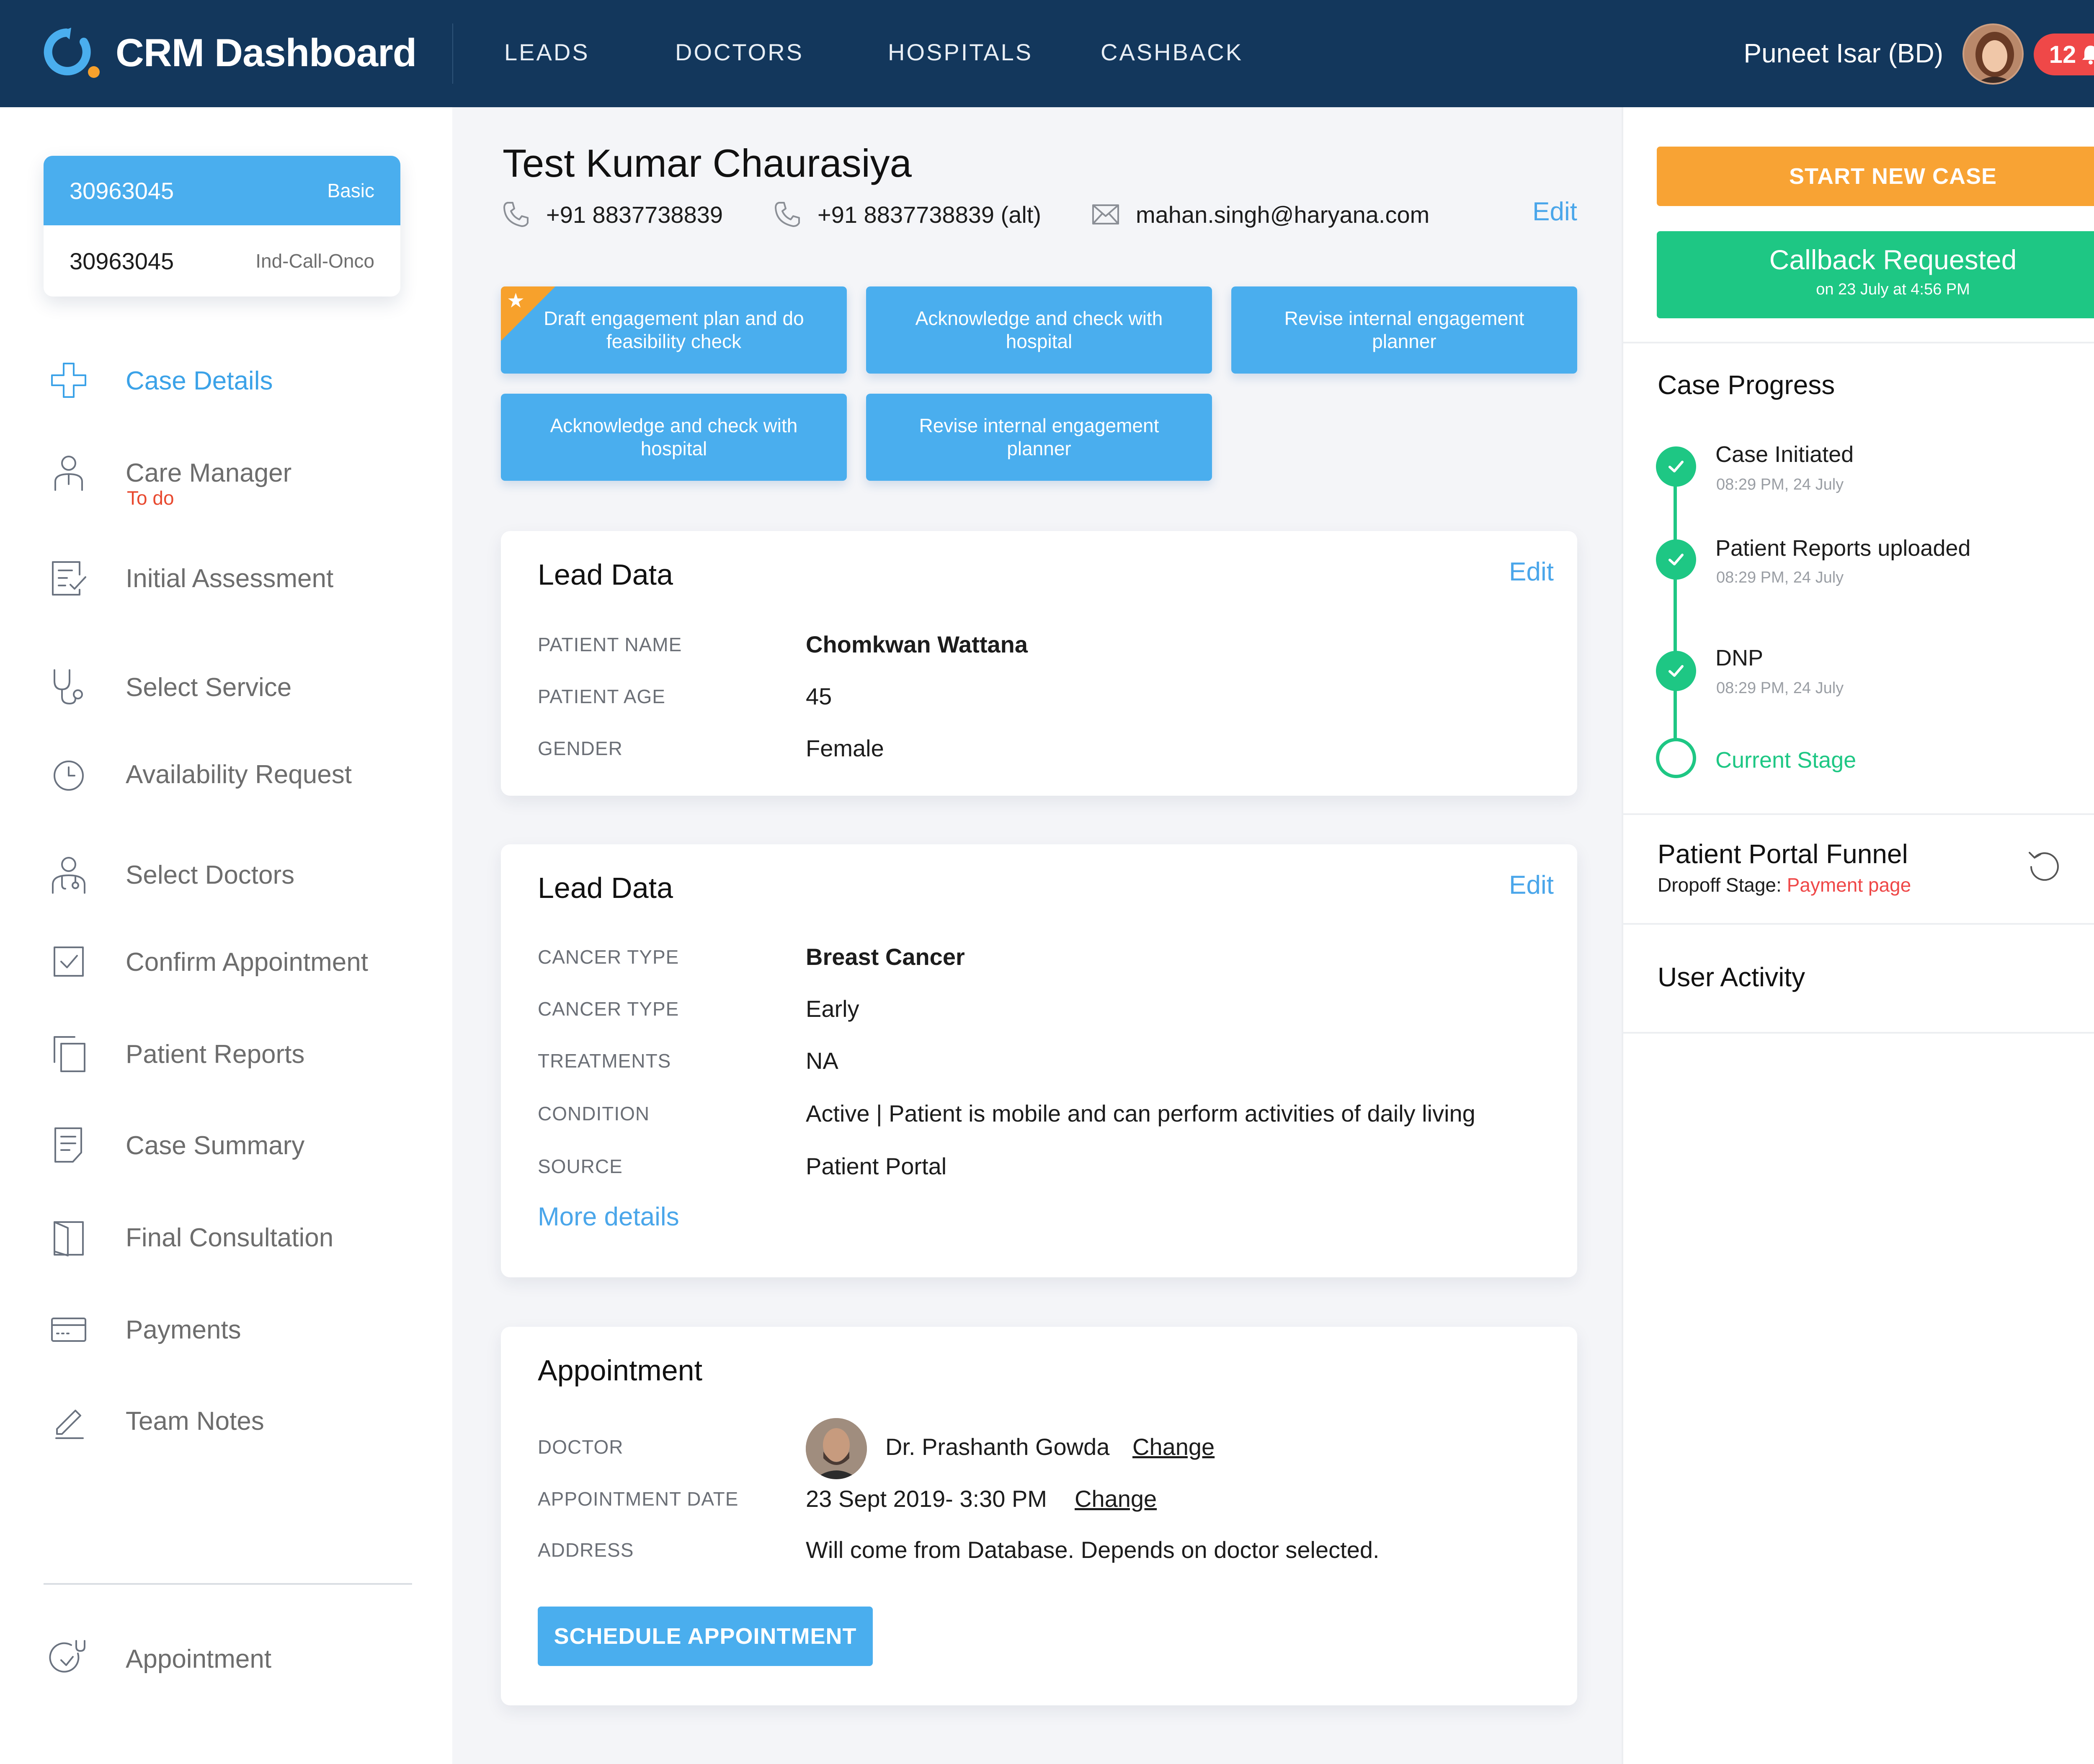 The height and width of the screenshot is (1764, 2094). What do you see at coordinates (226, 686) in the screenshot?
I see `sidebar-item-select-service: Select Service` at bounding box center [226, 686].